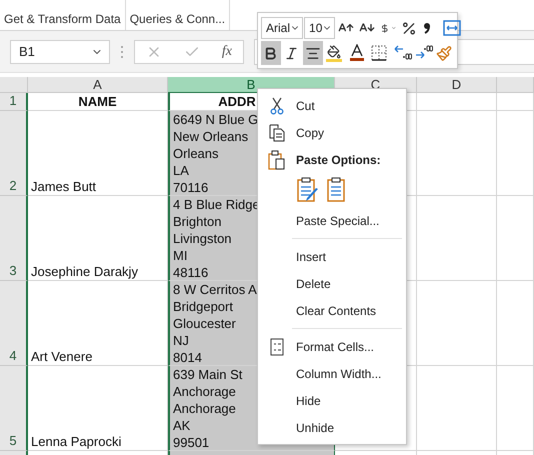 Image resolution: width=534 pixels, height=455 pixels. I want to click on paint-bucket-icon, so click(334, 53).